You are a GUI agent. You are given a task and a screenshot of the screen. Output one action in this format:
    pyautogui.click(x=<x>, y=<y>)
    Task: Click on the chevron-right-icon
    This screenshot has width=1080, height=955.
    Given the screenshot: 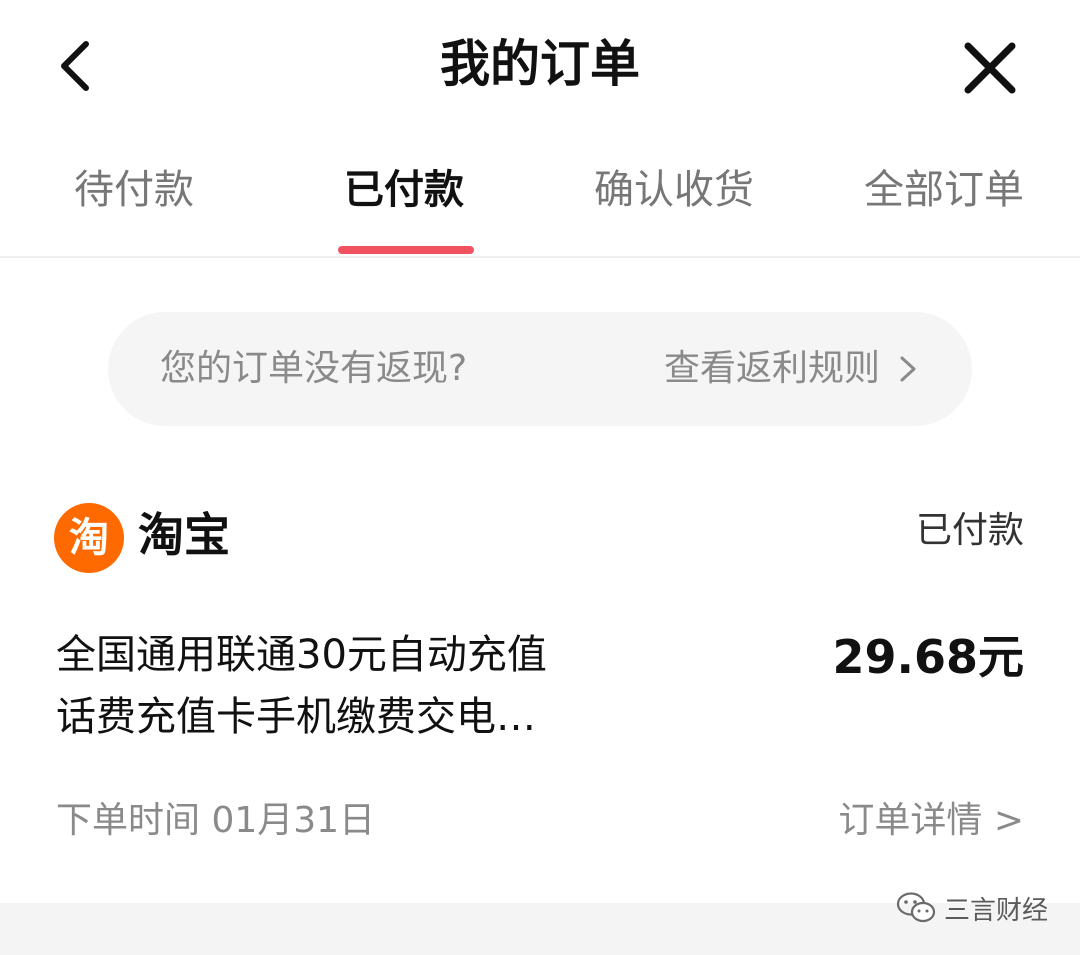 What is the action you would take?
    pyautogui.click(x=908, y=369)
    